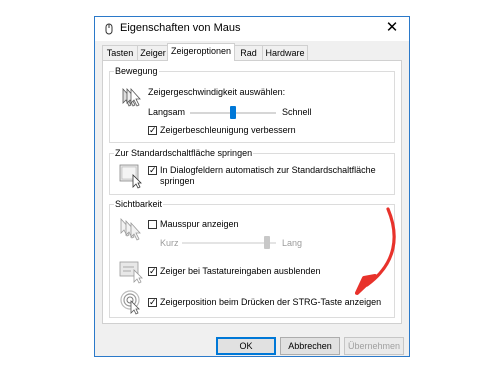 This screenshot has height=375, width=500. I want to click on snap-checkbox: ✓, so click(152, 170).